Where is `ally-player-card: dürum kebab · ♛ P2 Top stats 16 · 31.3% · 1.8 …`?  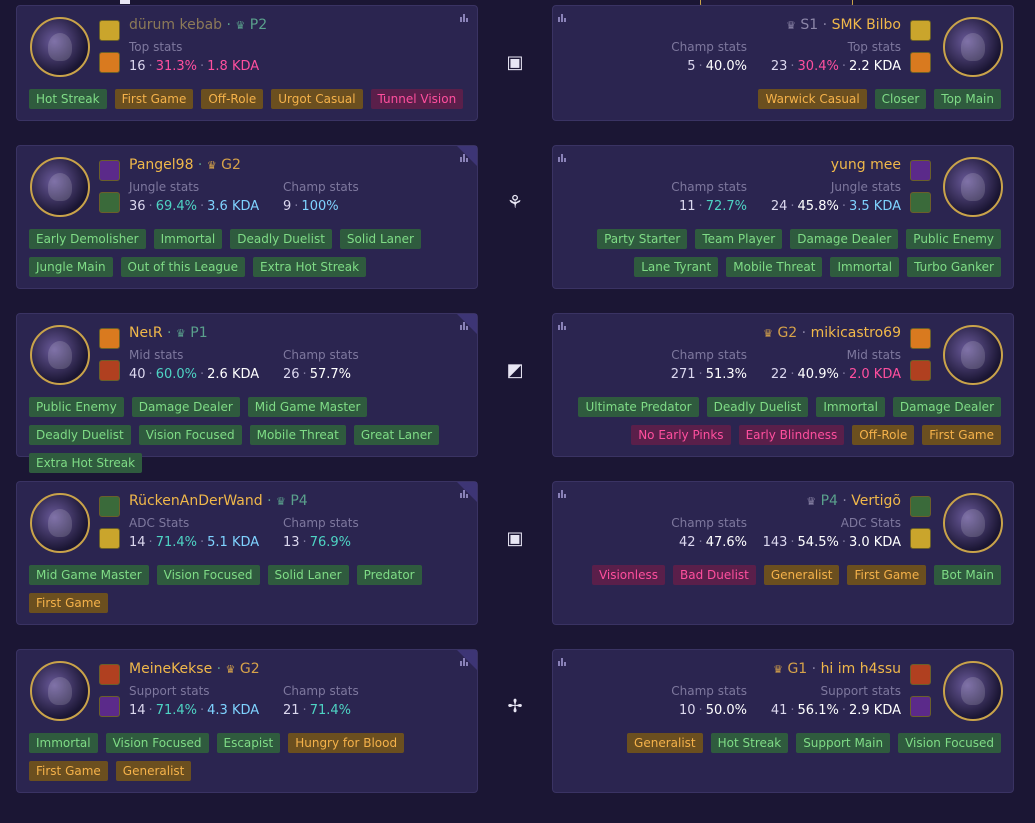
ally-player-card: dürum kebab · ♛ P2 Top stats 16 · 31.3% · 1.8 … is located at coordinates (247, 63).